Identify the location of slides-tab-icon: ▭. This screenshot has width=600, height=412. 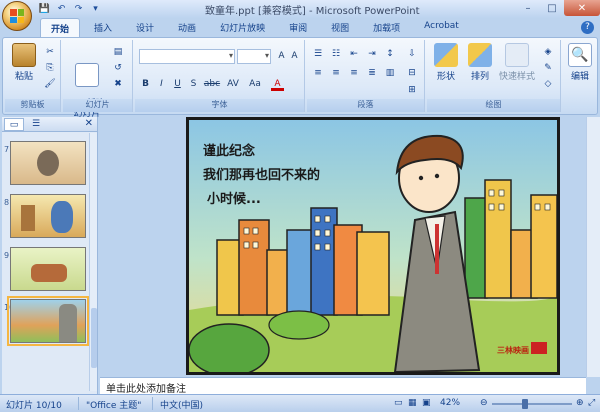
(14, 124).